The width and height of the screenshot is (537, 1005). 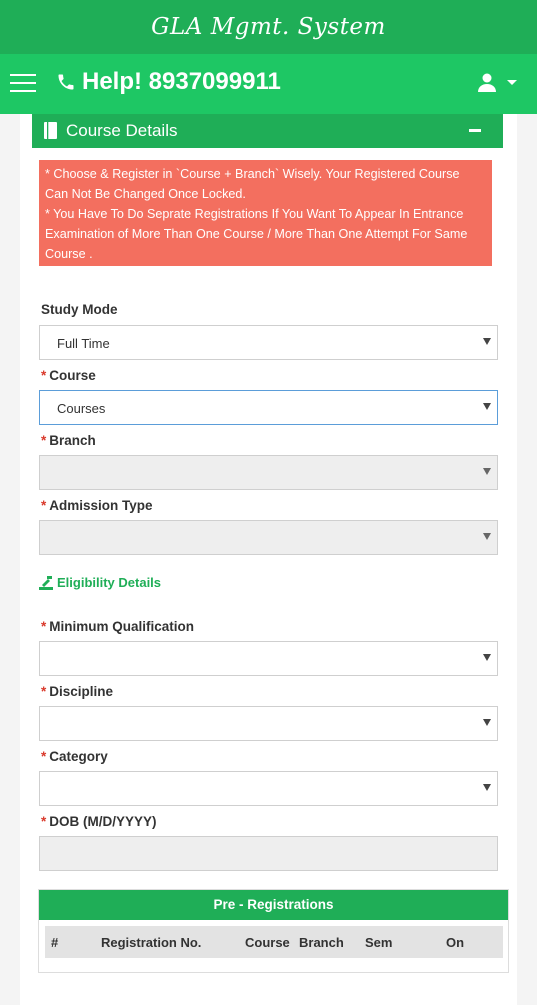 I want to click on dob-input, so click(x=268, y=853).